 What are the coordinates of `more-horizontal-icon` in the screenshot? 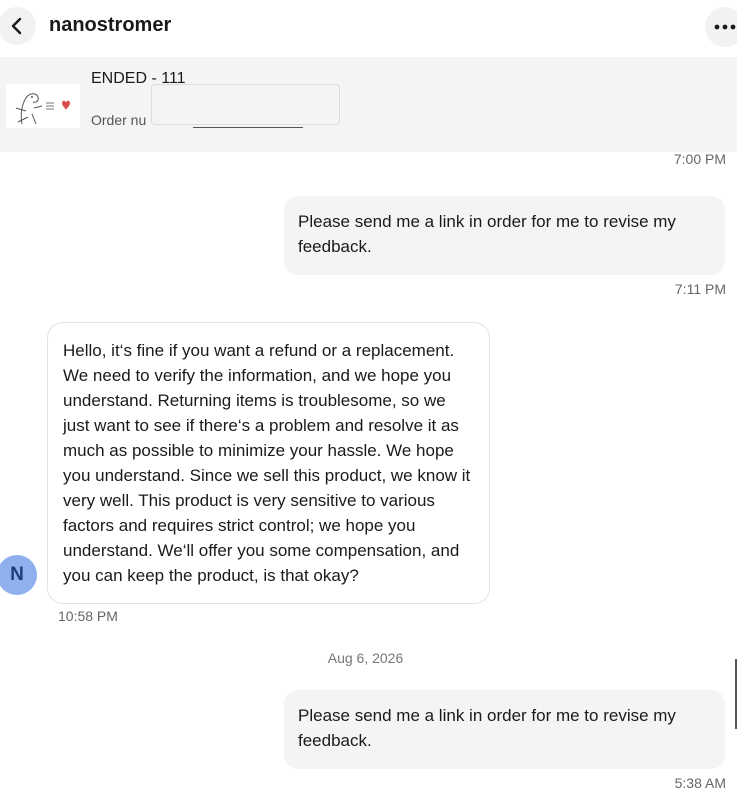 It's located at (725, 27).